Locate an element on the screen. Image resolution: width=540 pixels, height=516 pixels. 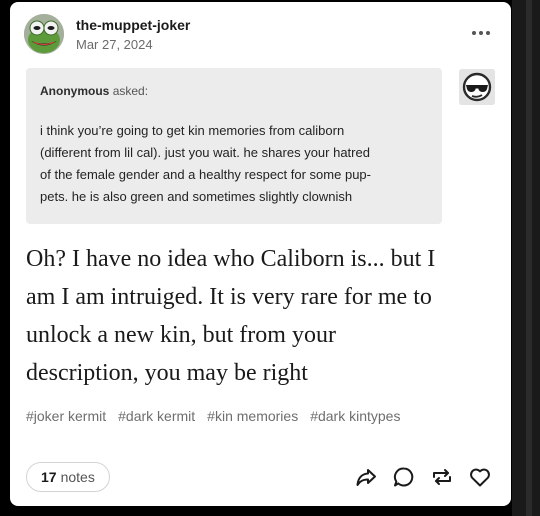
tag-link: #dark kintypes is located at coordinates (355, 416).